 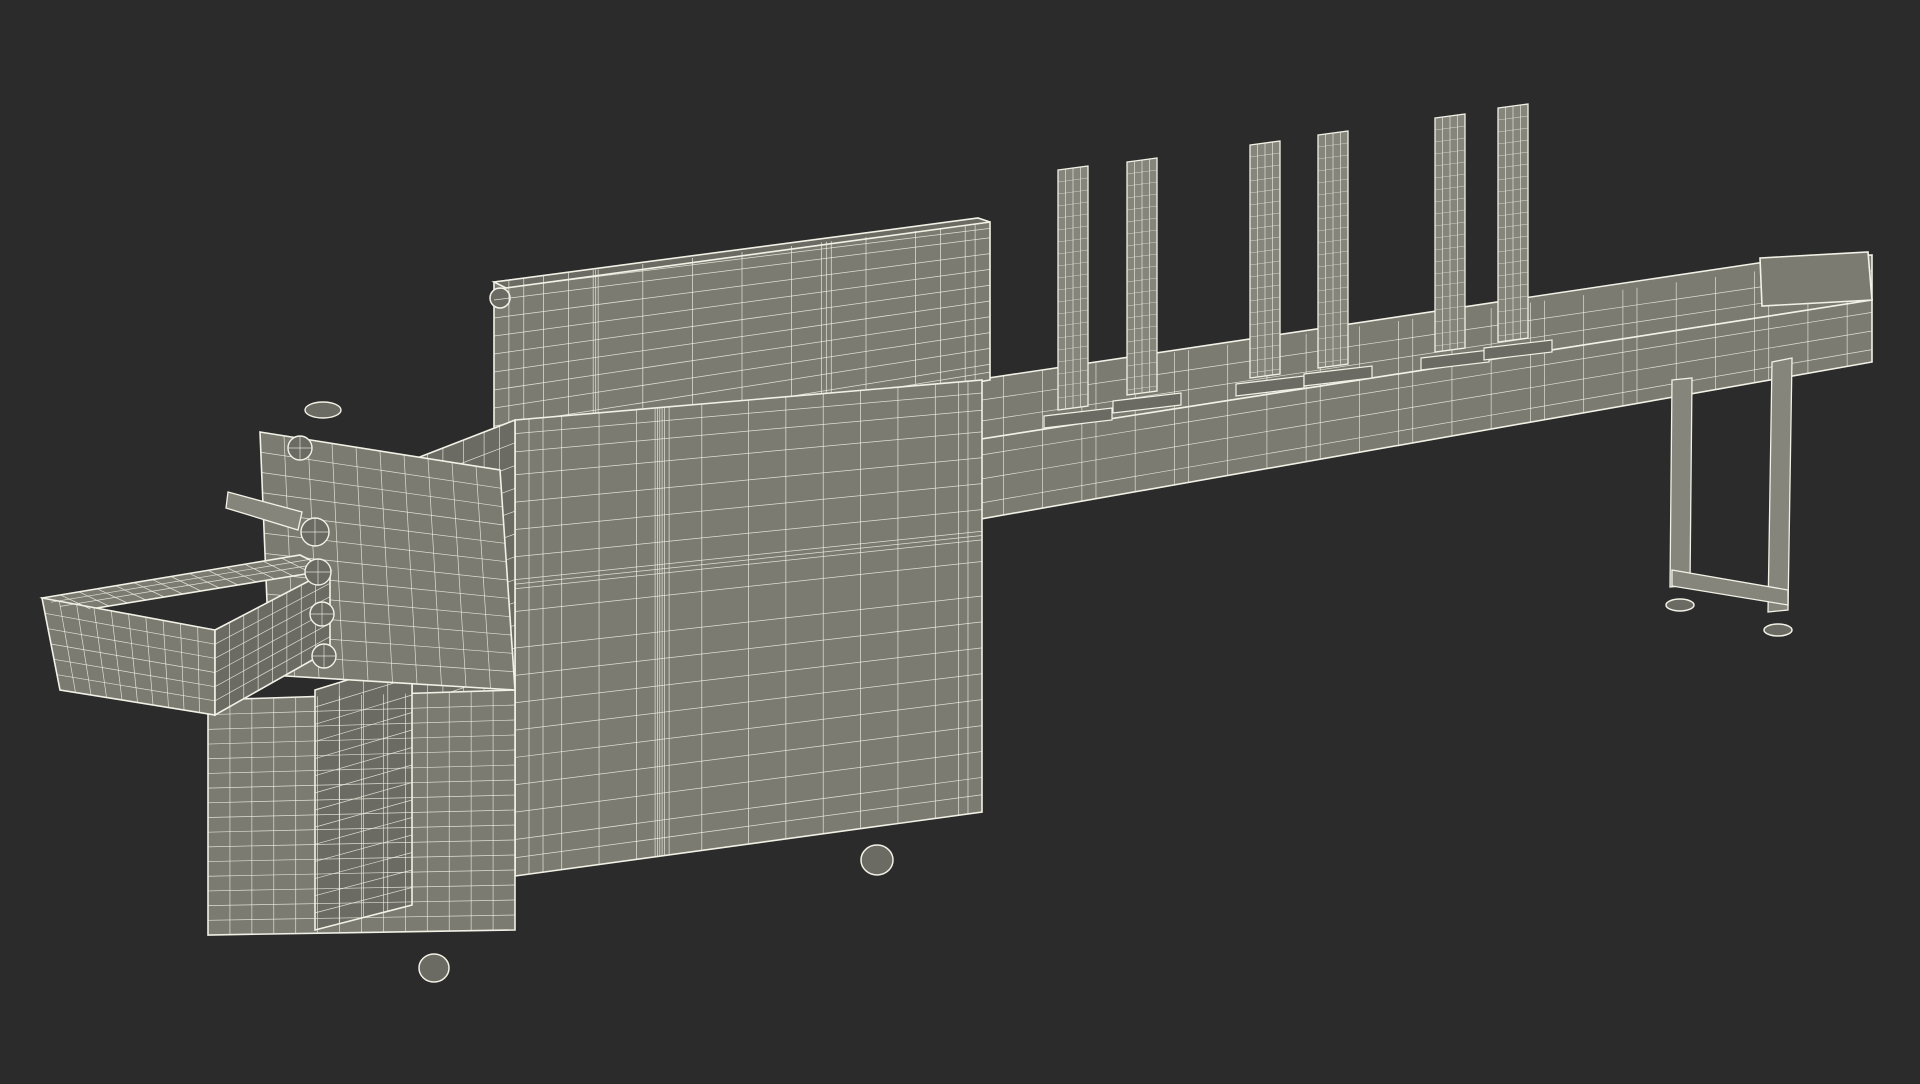 What do you see at coordinates (1681, 482) in the screenshot?
I see `support-leg-back` at bounding box center [1681, 482].